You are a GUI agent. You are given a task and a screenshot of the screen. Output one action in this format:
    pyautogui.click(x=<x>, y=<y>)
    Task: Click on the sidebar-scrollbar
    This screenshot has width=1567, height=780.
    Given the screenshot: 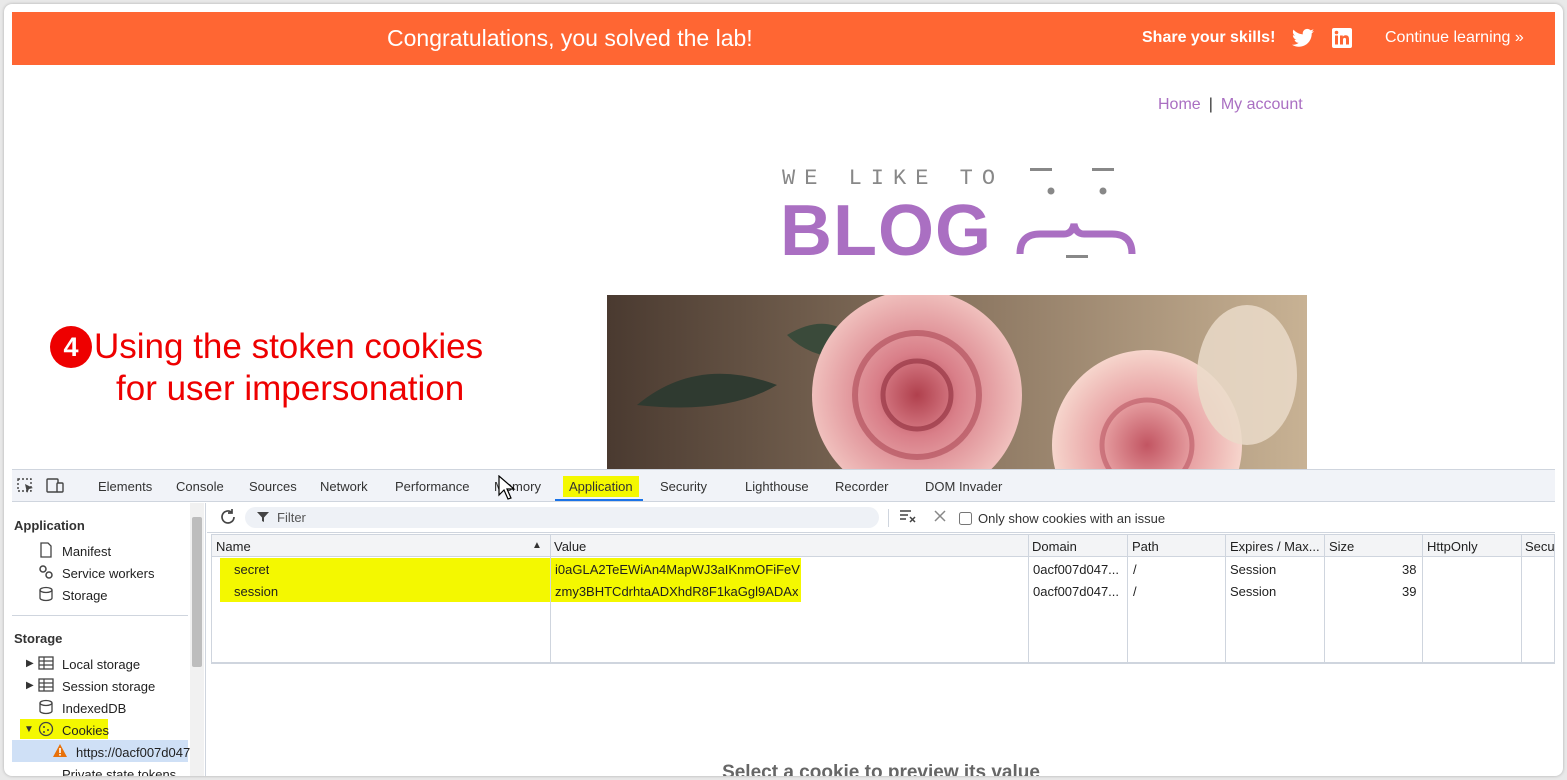 What is the action you would take?
    pyautogui.click(x=197, y=639)
    